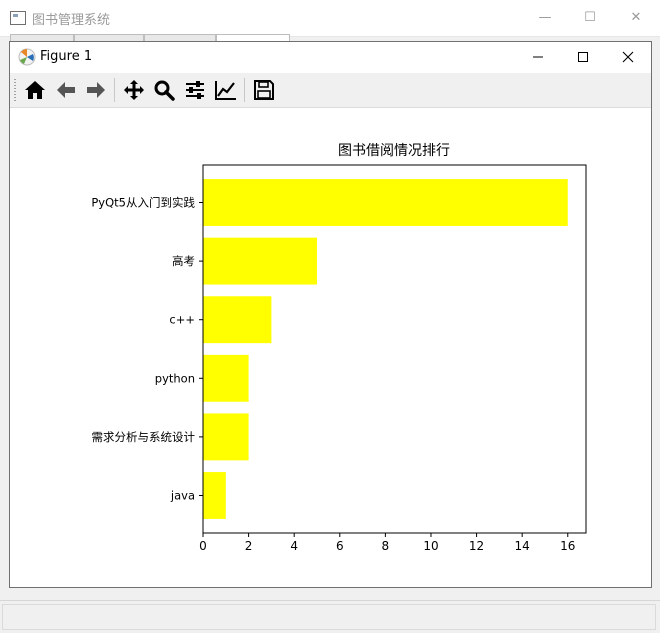 The width and height of the screenshot is (660, 633). I want to click on edit-axis-button, so click(226, 90).